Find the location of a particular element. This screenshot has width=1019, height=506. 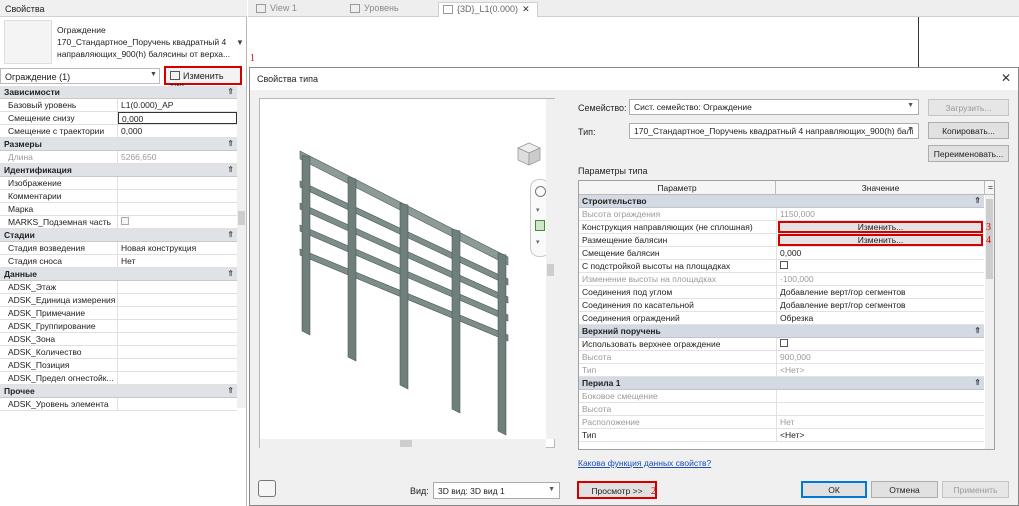

property-value: 0,000 is located at coordinates (177, 131).